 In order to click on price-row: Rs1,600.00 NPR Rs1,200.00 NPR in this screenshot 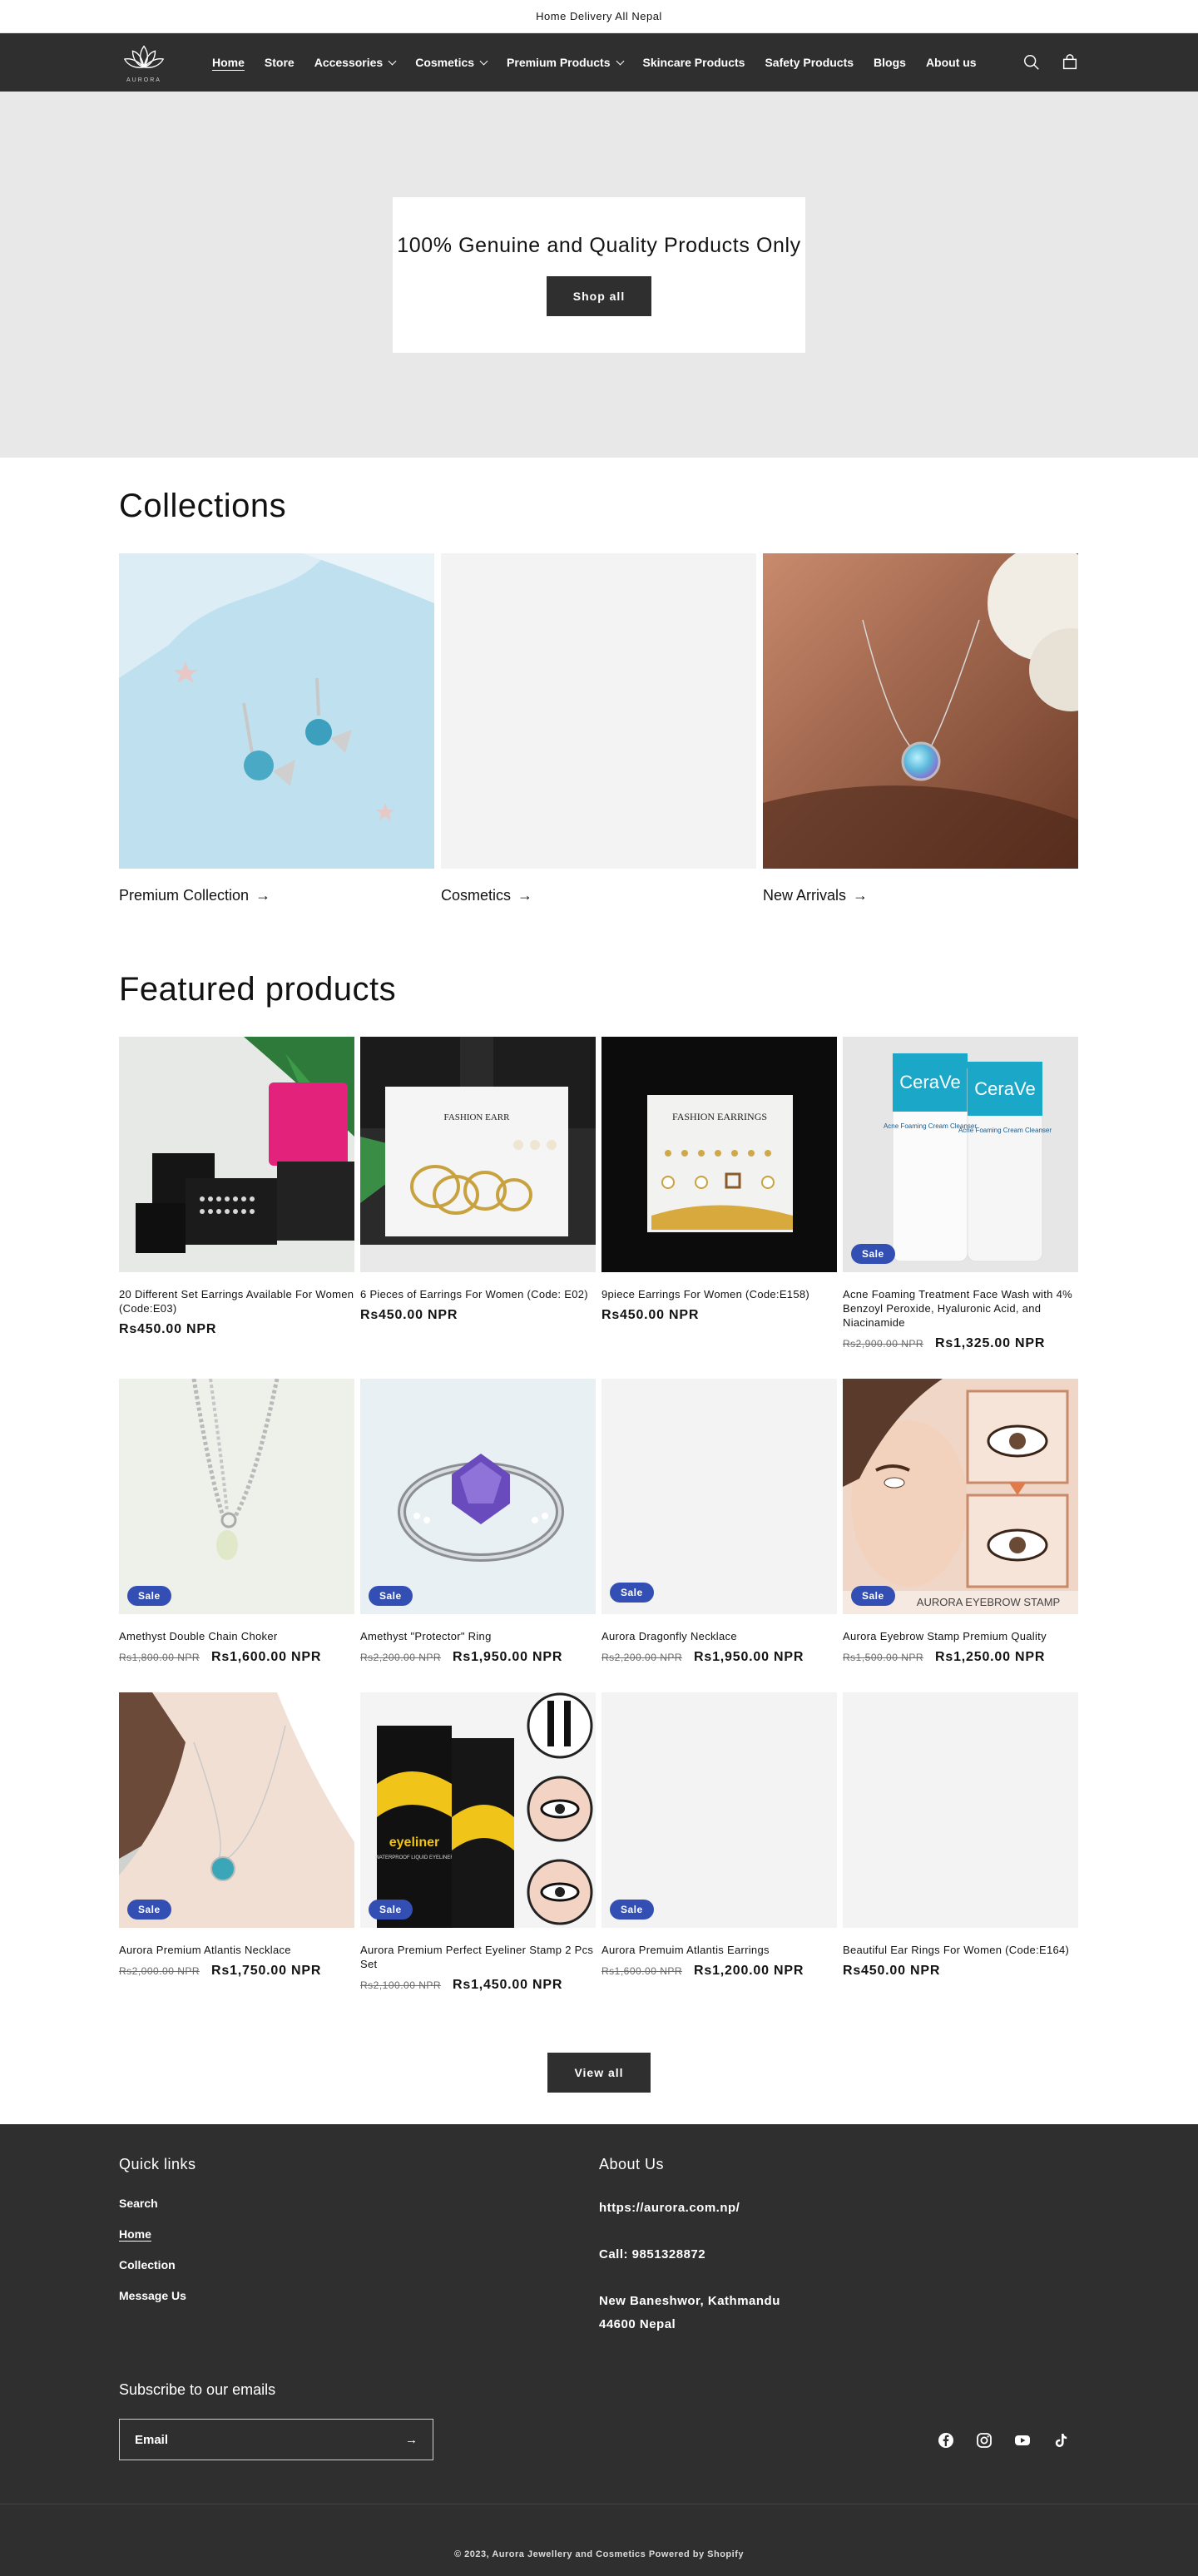, I will do `click(719, 1972)`.